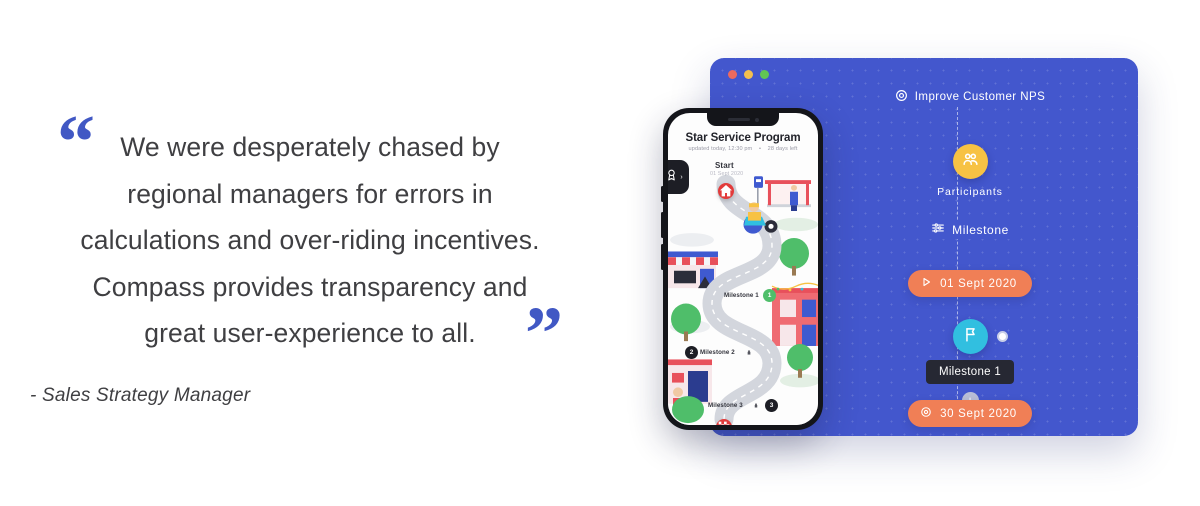 Image resolution: width=1200 pixels, height=506 pixels. I want to click on participants-node: Participants, so click(970, 171).